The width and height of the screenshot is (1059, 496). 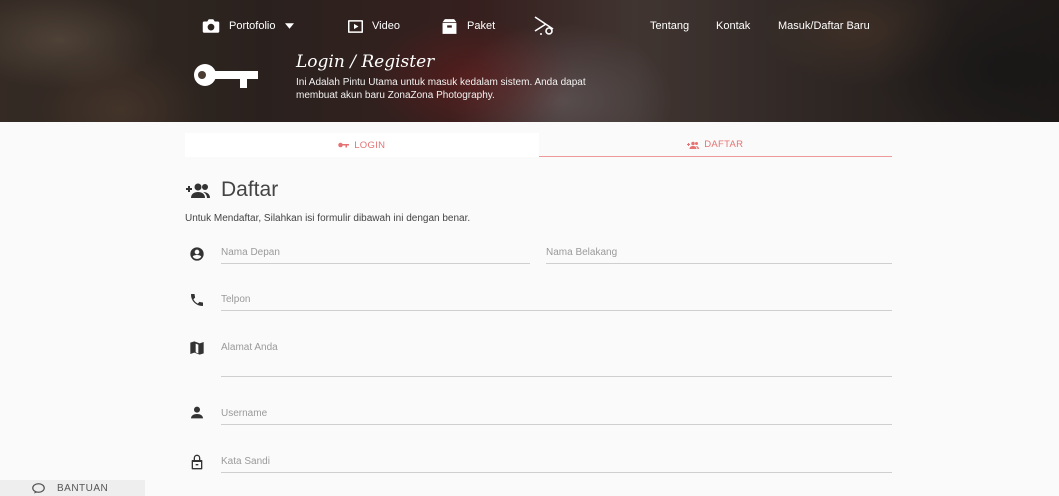 What do you see at coordinates (290, 26) in the screenshot?
I see `caret-down-icon` at bounding box center [290, 26].